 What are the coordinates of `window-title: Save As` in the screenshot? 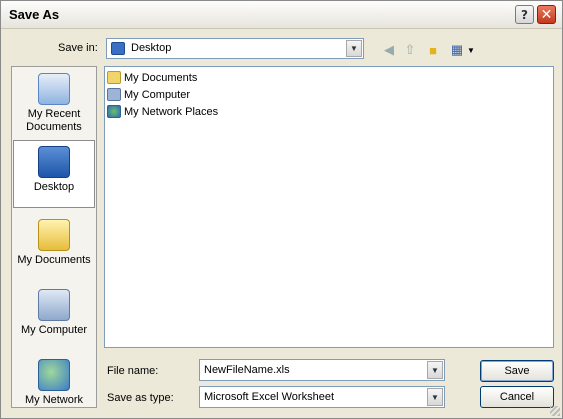 It's located at (34, 14).